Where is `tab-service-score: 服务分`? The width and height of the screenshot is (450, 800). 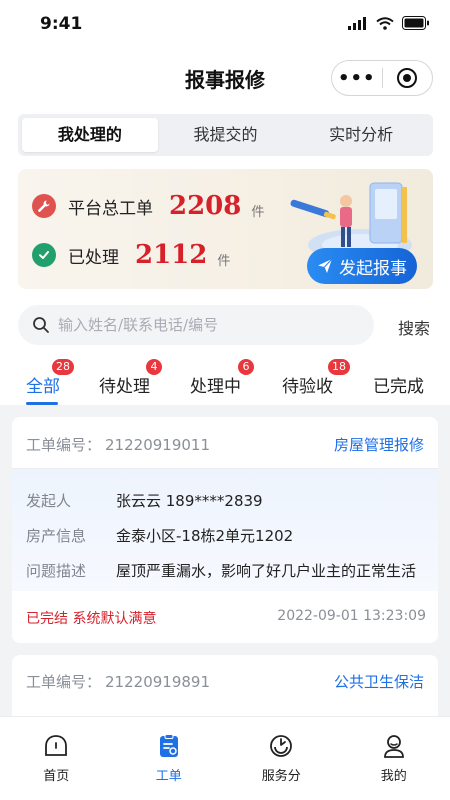
tab-service-score: 服务分 is located at coordinates (281, 758).